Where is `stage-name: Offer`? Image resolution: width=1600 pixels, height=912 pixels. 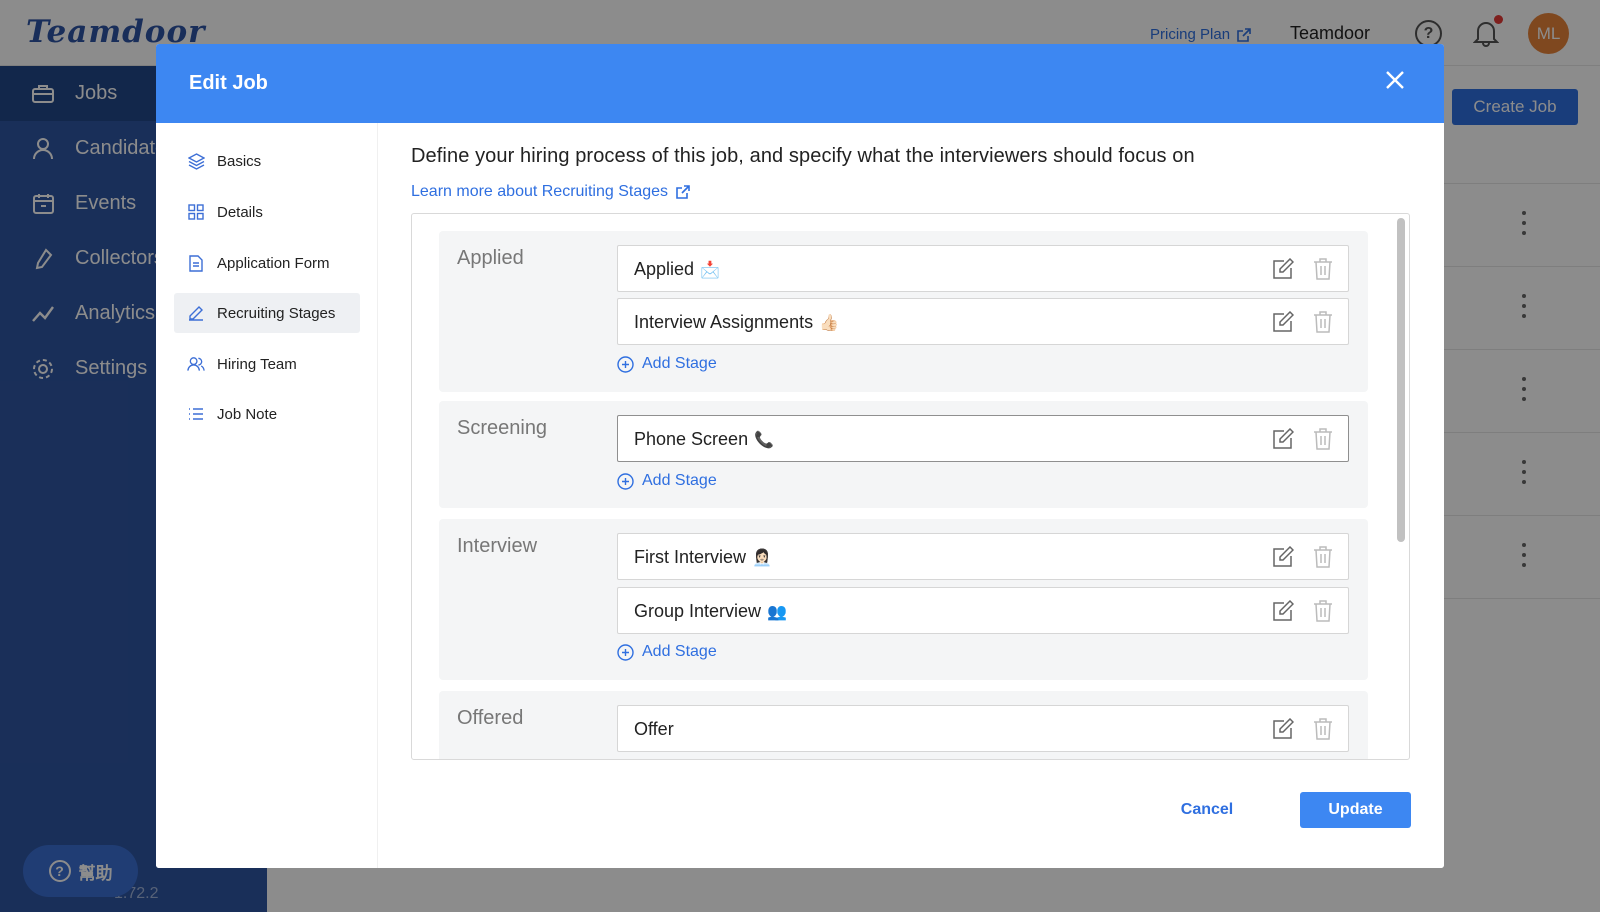 stage-name: Offer is located at coordinates (654, 729).